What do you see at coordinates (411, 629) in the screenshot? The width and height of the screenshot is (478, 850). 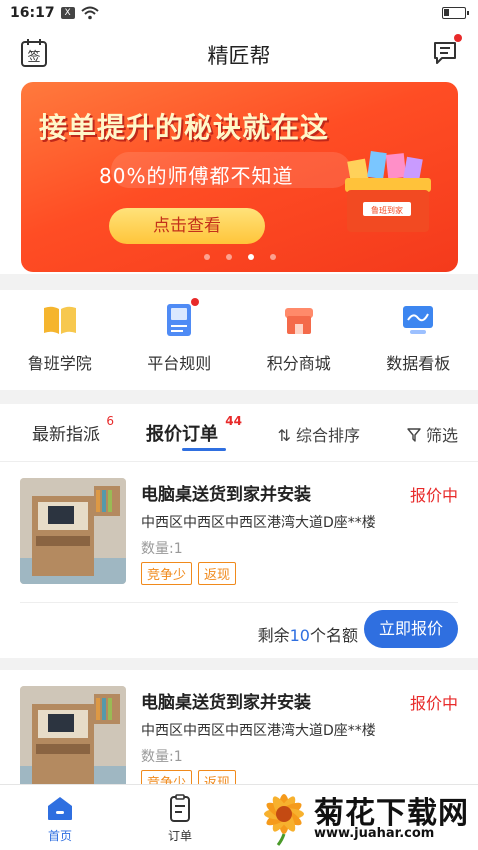 I see `quote-now-button: 立即报价` at bounding box center [411, 629].